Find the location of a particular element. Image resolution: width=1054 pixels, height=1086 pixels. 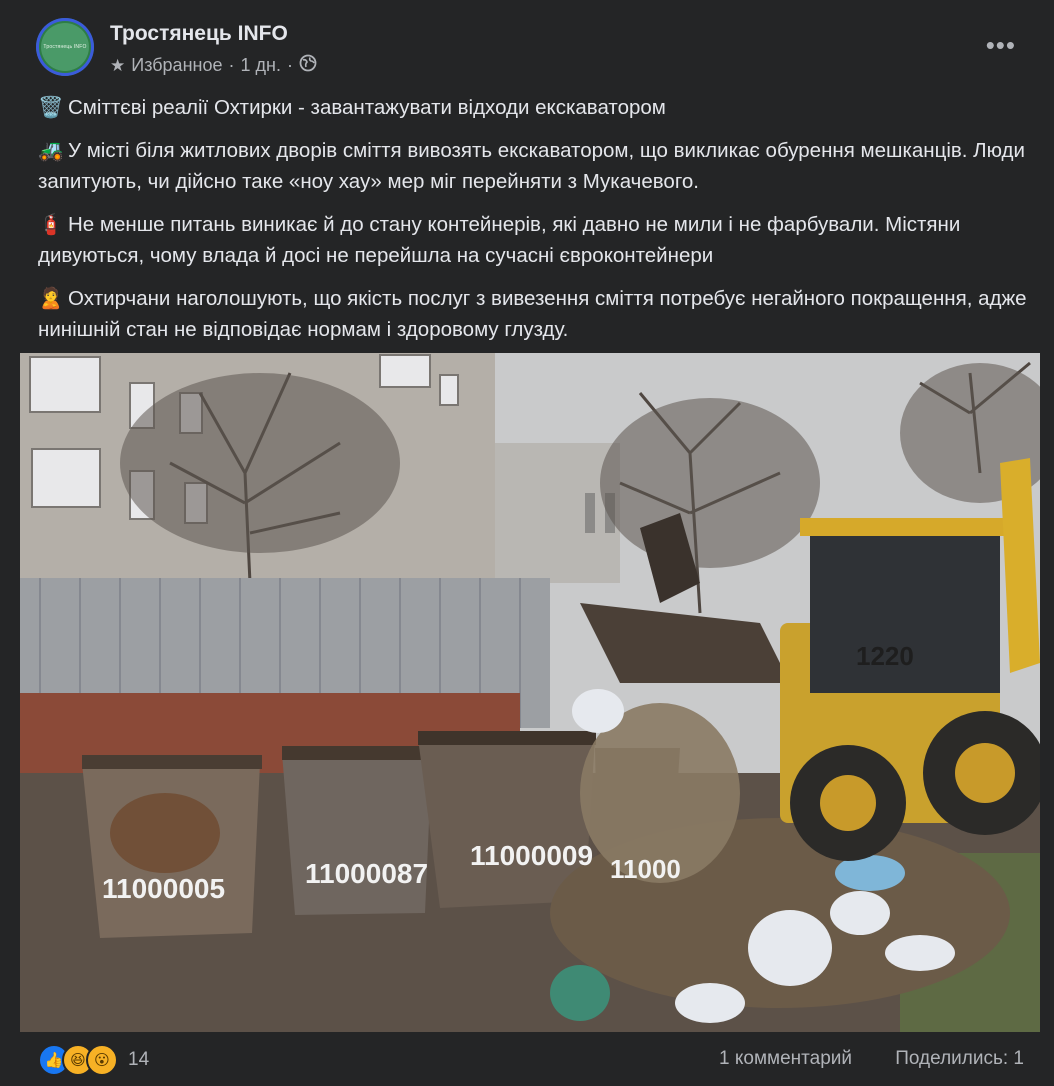

globe-icon is located at coordinates (308, 65).